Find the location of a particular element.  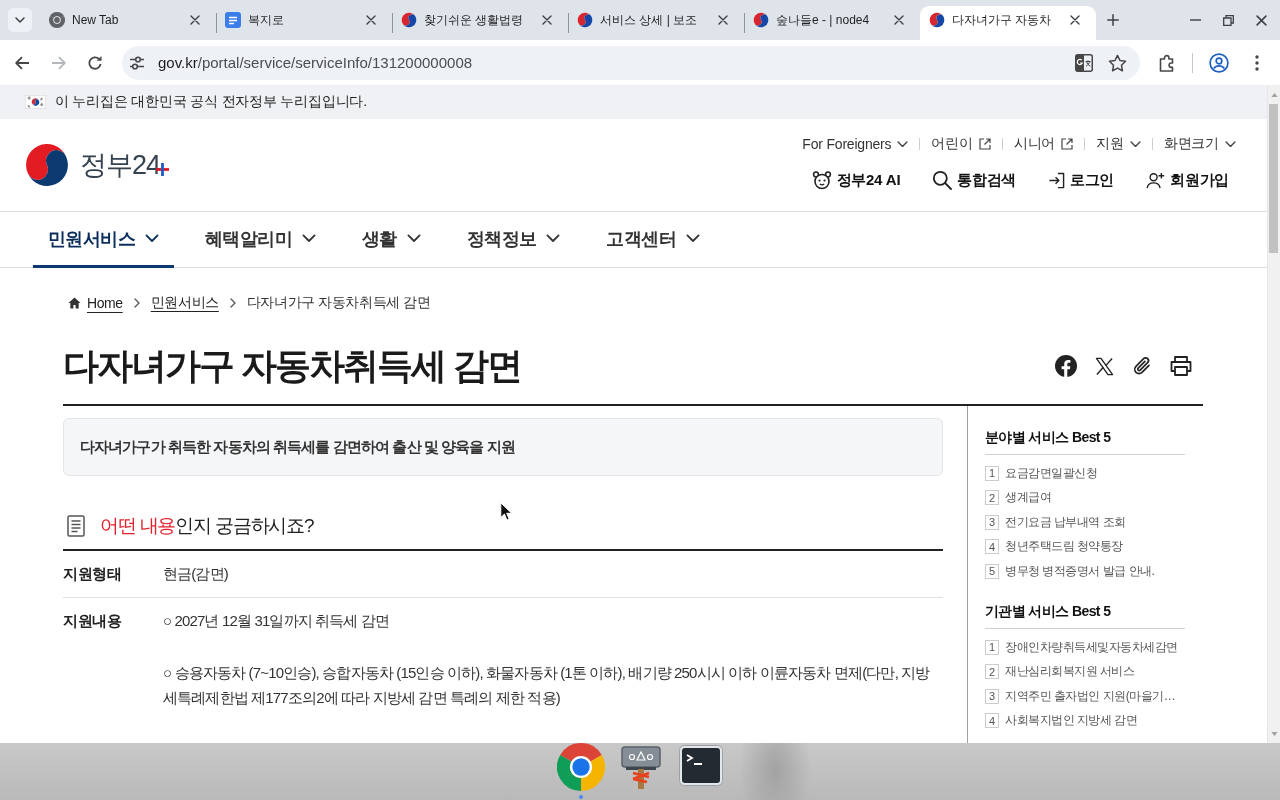

logo-text: 정부24 is located at coordinates (120, 165).